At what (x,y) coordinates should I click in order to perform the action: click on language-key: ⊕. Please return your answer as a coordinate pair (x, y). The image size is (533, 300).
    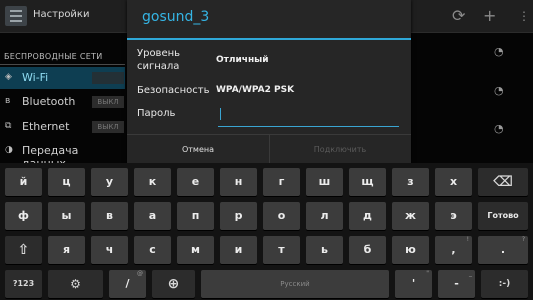
    Looking at the image, I should click on (173, 284).